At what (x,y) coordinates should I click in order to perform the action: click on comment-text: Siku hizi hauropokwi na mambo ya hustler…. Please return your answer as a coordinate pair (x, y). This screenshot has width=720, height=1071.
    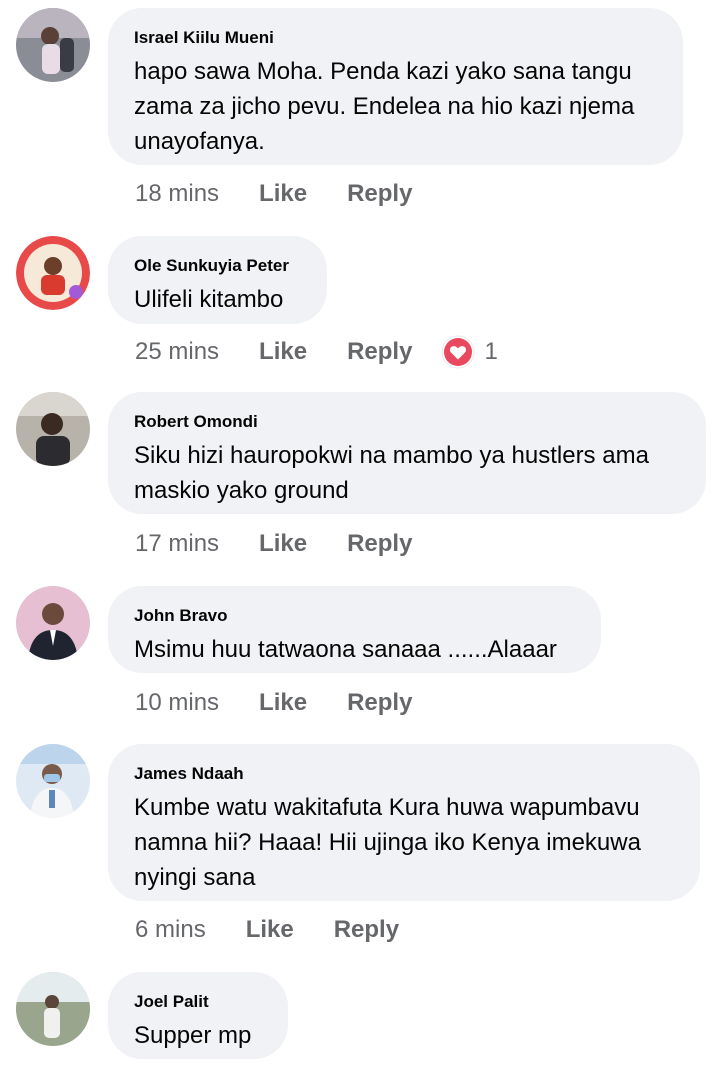
    Looking at the image, I should click on (391, 473).